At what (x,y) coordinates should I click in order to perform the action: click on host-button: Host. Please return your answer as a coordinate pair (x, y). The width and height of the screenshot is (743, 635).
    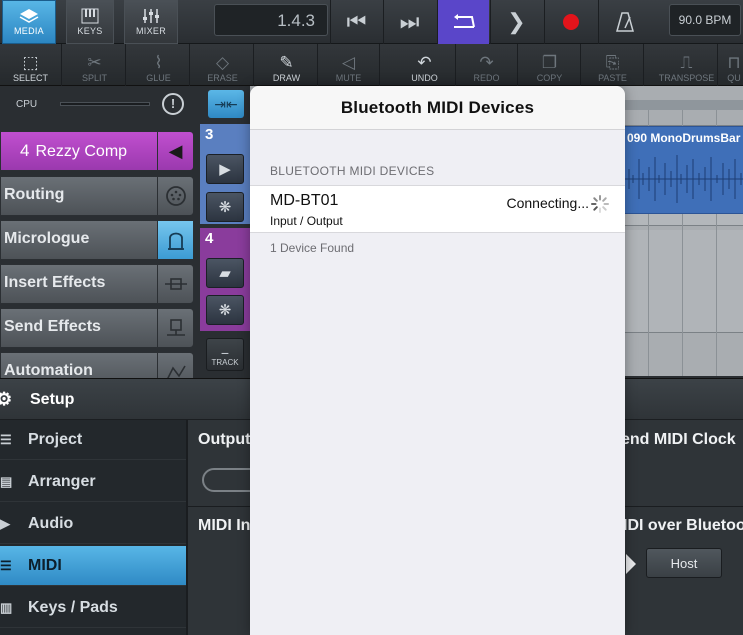
    Looking at the image, I should click on (684, 563).